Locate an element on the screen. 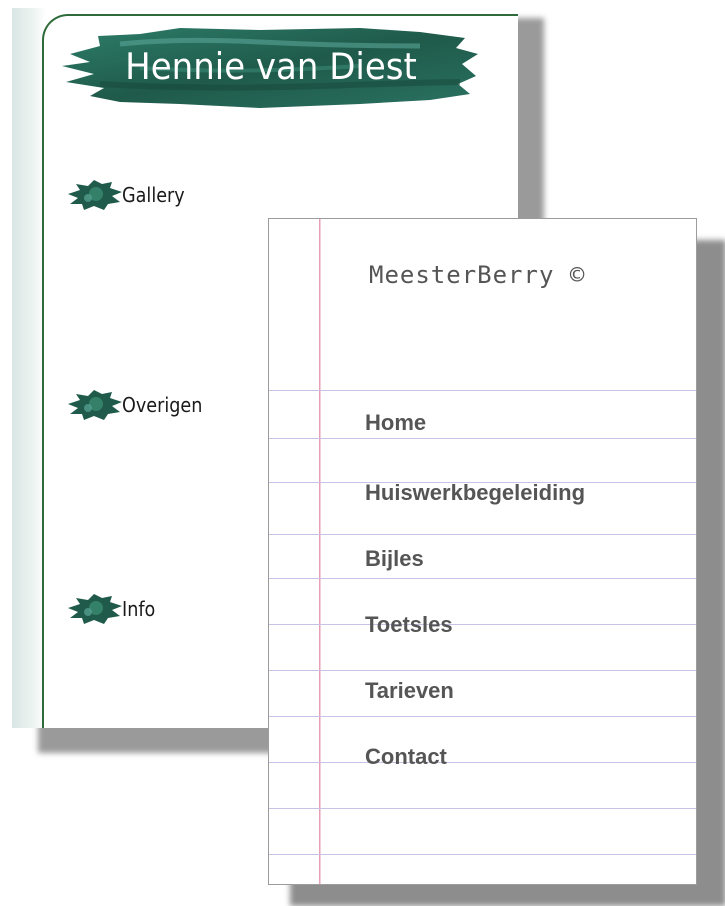 The image size is (725, 906). nav-item-contact: Contact is located at coordinates (406, 757).